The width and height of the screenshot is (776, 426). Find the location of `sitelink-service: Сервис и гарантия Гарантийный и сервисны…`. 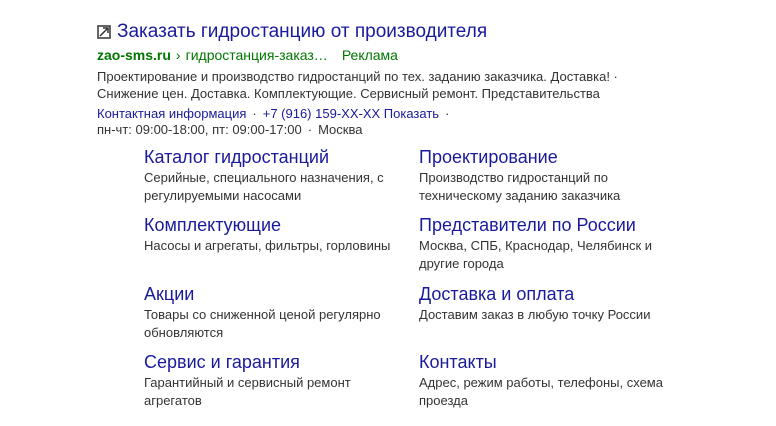

sitelink-service: Сервис и гарантия Гарантийный и сервисны… is located at coordinates (279, 380).